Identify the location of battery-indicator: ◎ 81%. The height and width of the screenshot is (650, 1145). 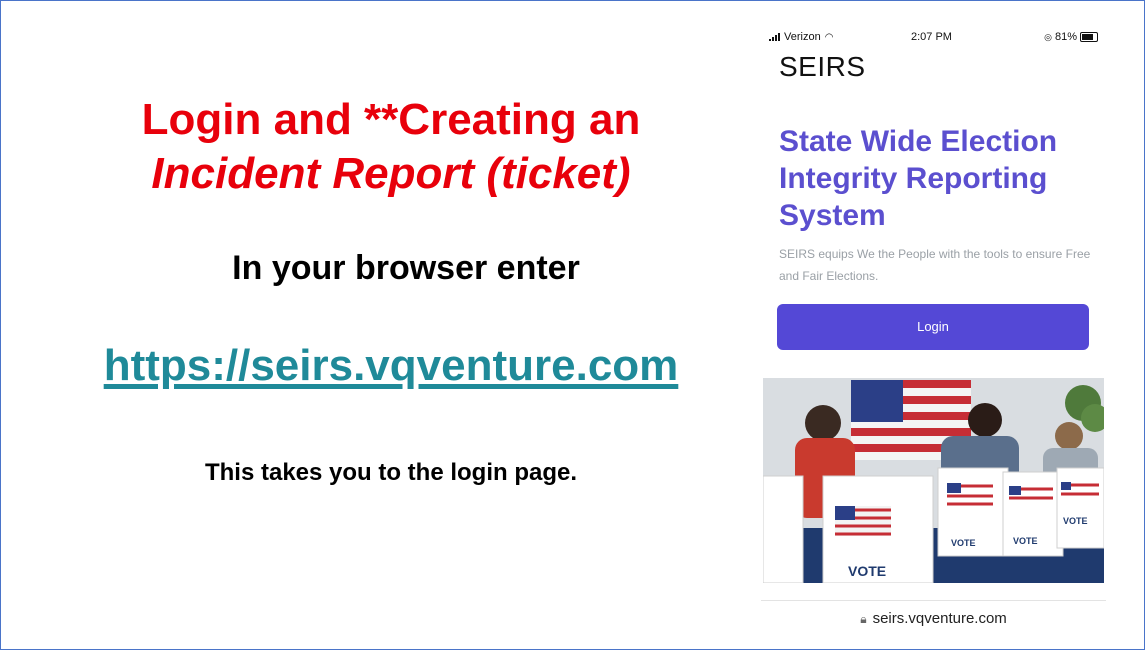
(1071, 37).